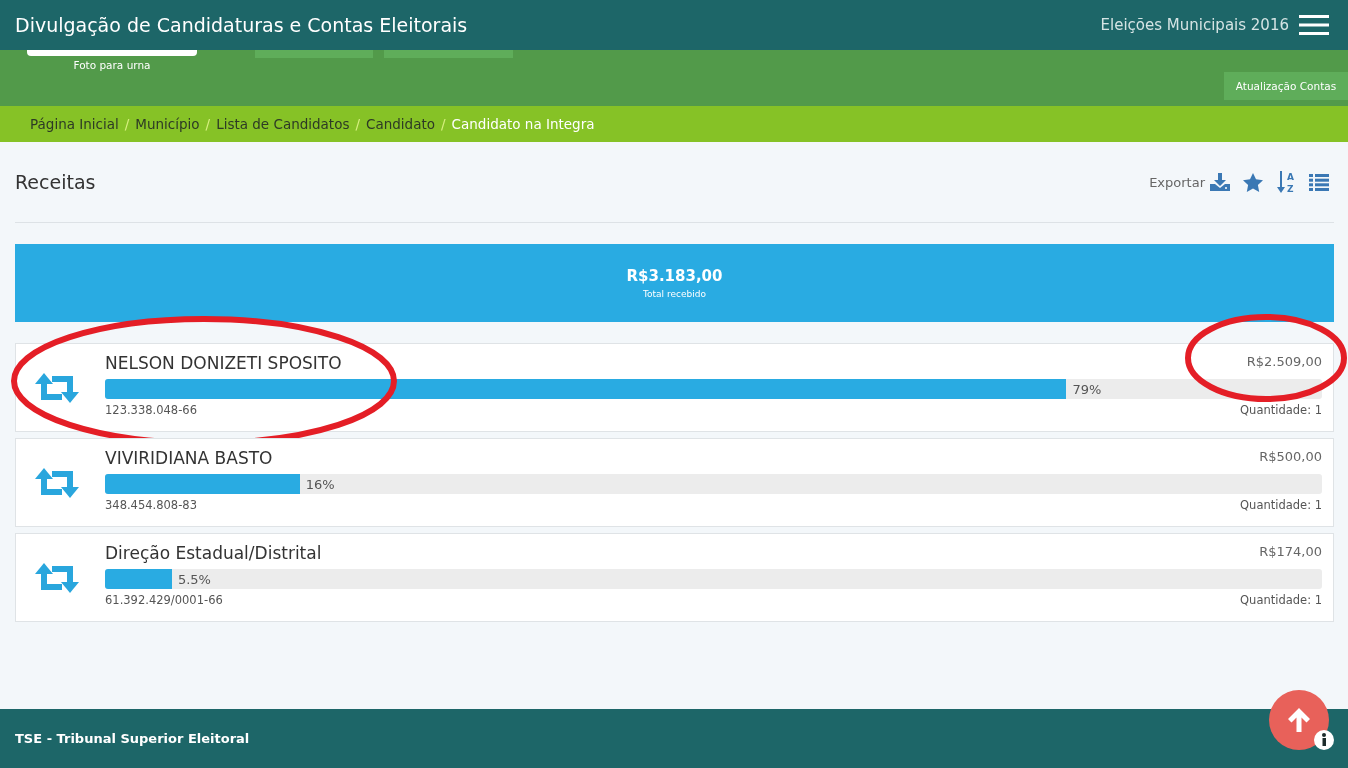 The width and height of the screenshot is (1348, 768). Describe the element at coordinates (55, 182) in the screenshot. I see `section-title: Receitas` at that location.